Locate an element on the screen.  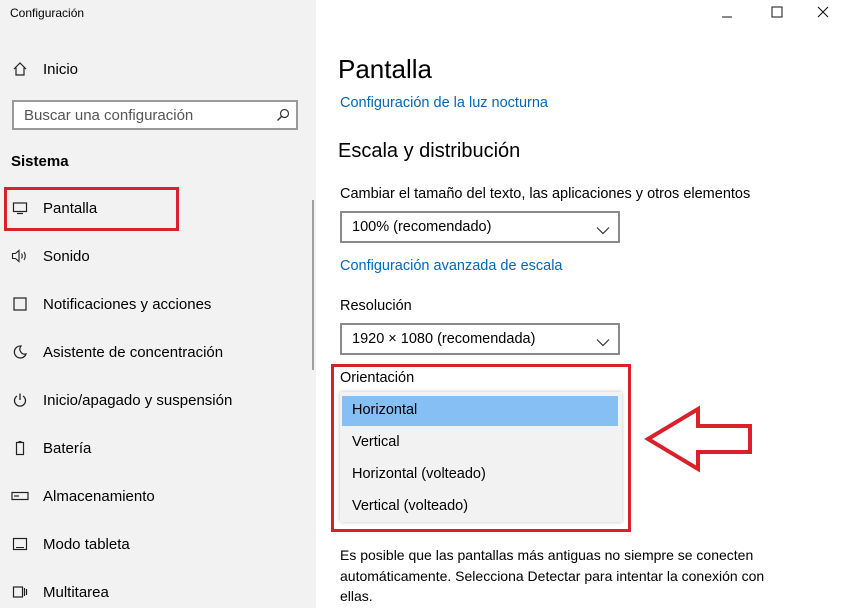
advanced-scale-link: Configuración avanzada de escala is located at coordinates (451, 266).